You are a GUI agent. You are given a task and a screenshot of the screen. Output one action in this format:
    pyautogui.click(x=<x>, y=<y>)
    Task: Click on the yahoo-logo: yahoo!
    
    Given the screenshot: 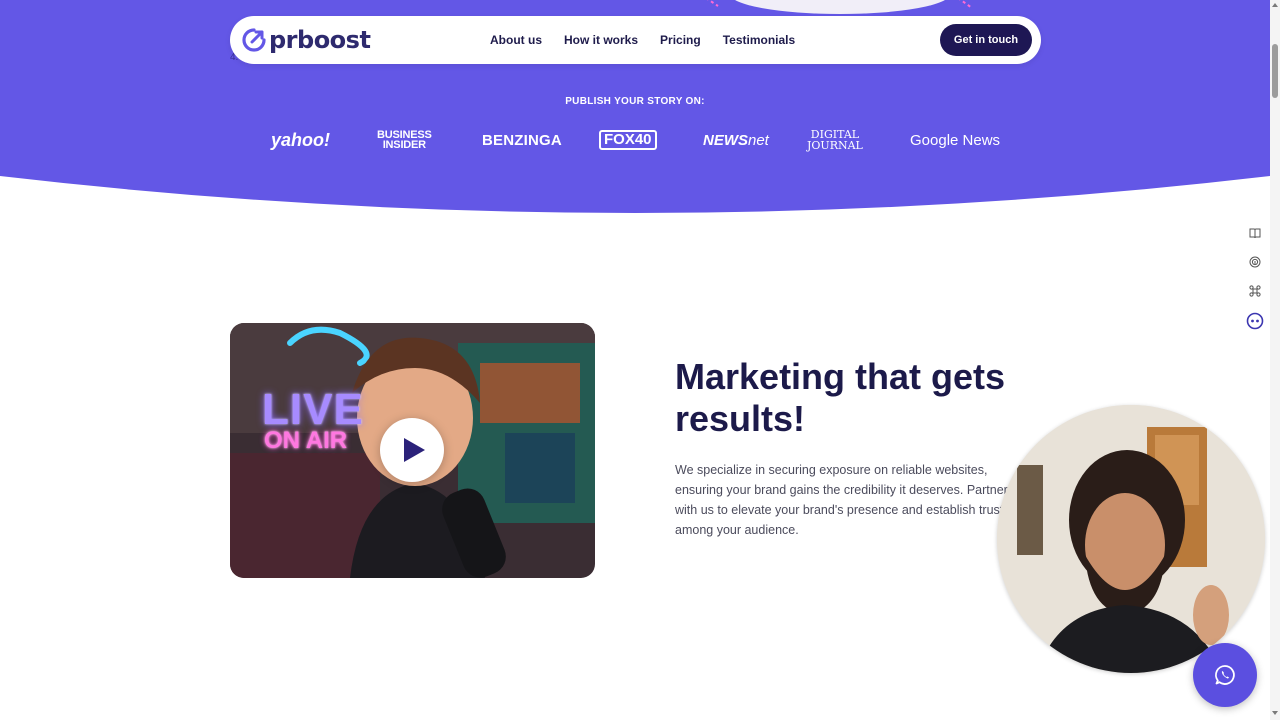 What is the action you would take?
    pyautogui.click(x=301, y=139)
    